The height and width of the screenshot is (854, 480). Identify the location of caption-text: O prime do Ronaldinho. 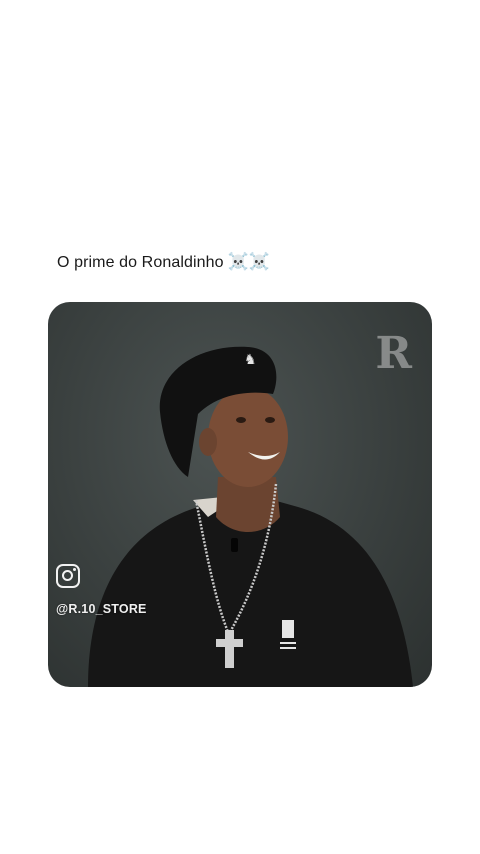
(140, 262).